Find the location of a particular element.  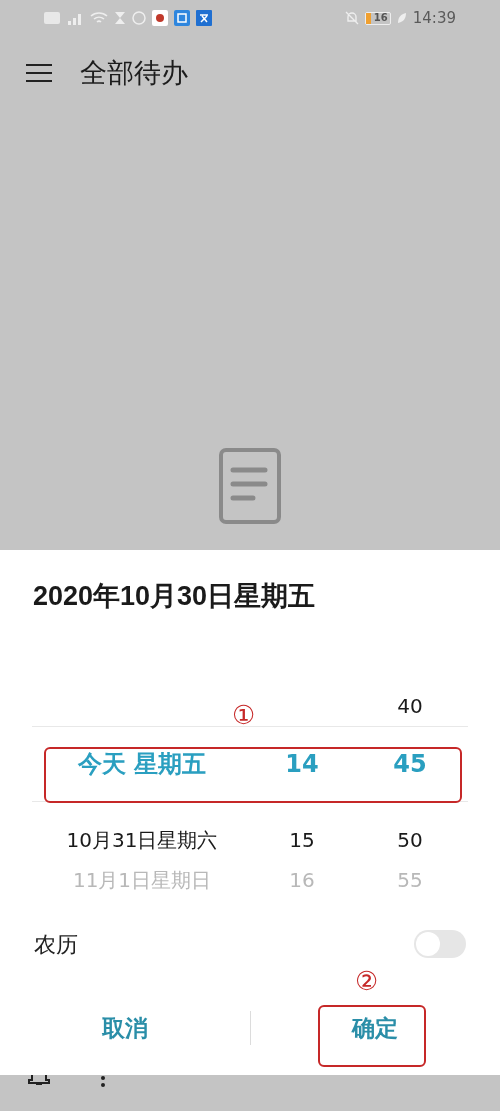

page-title: 全部待办 is located at coordinates (134, 72).